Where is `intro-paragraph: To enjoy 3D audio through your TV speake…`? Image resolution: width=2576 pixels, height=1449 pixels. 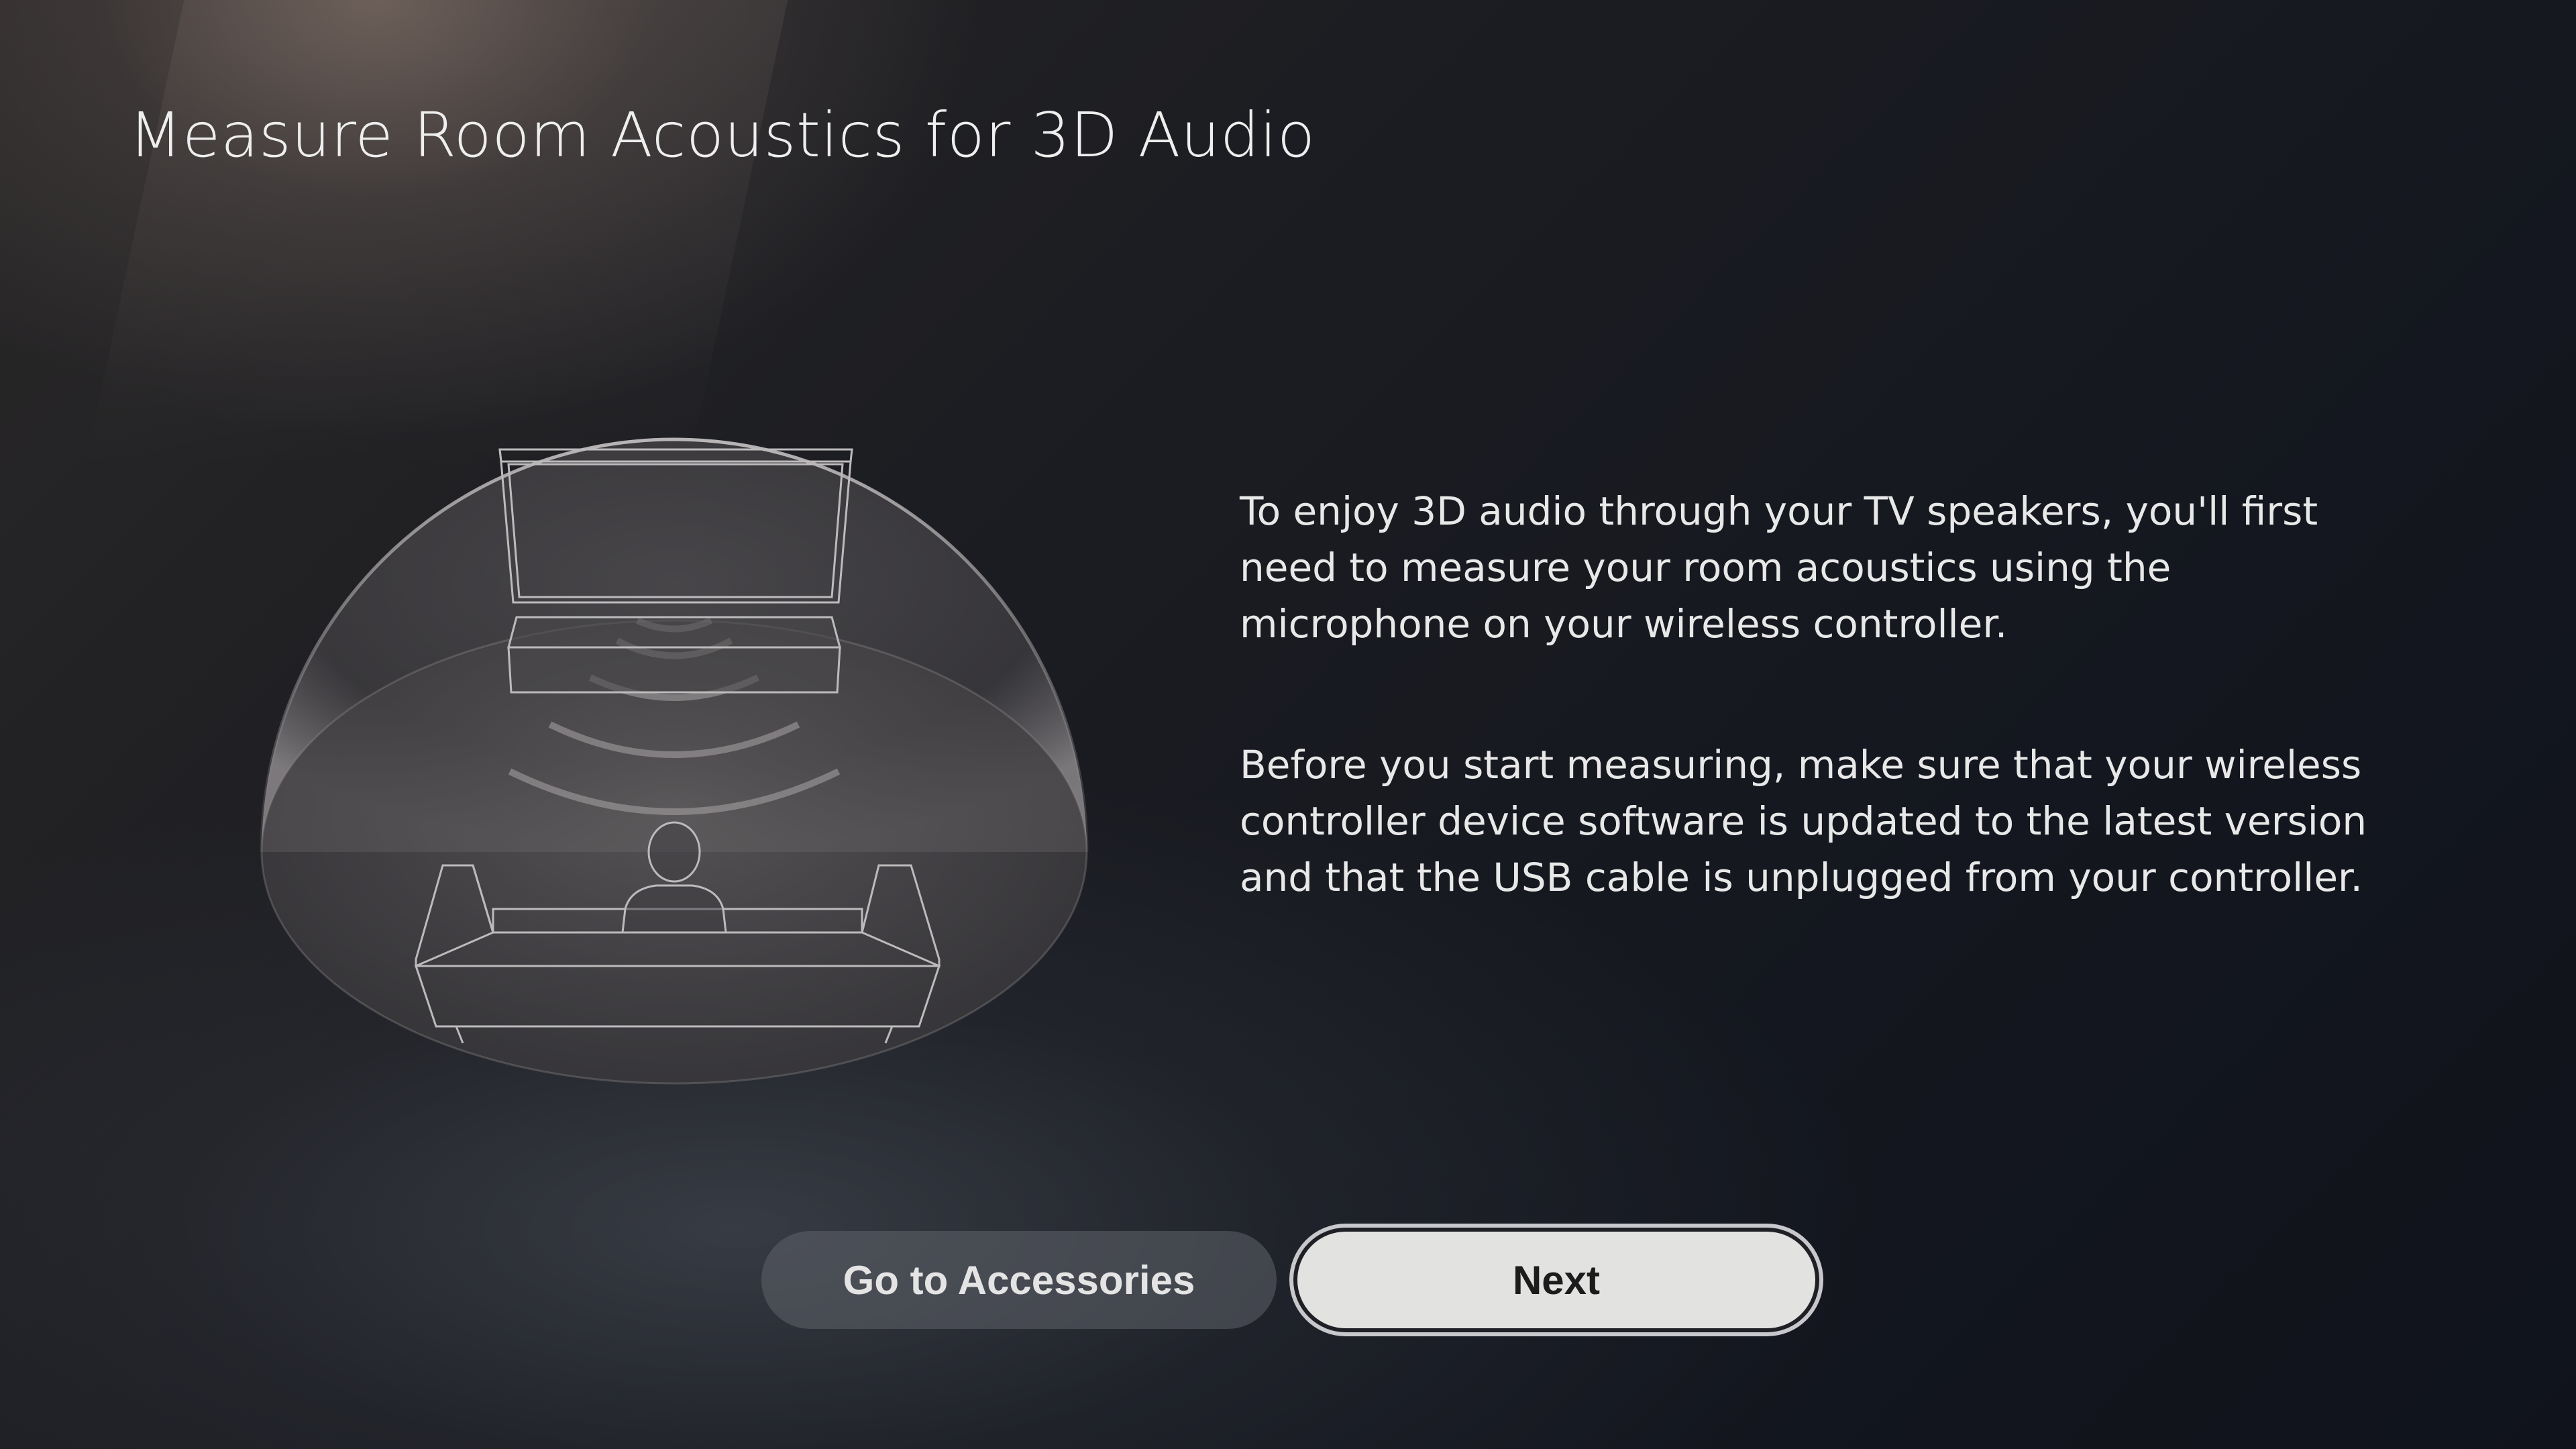 intro-paragraph: To enjoy 3D audio through your TV speake… is located at coordinates (1779, 567).